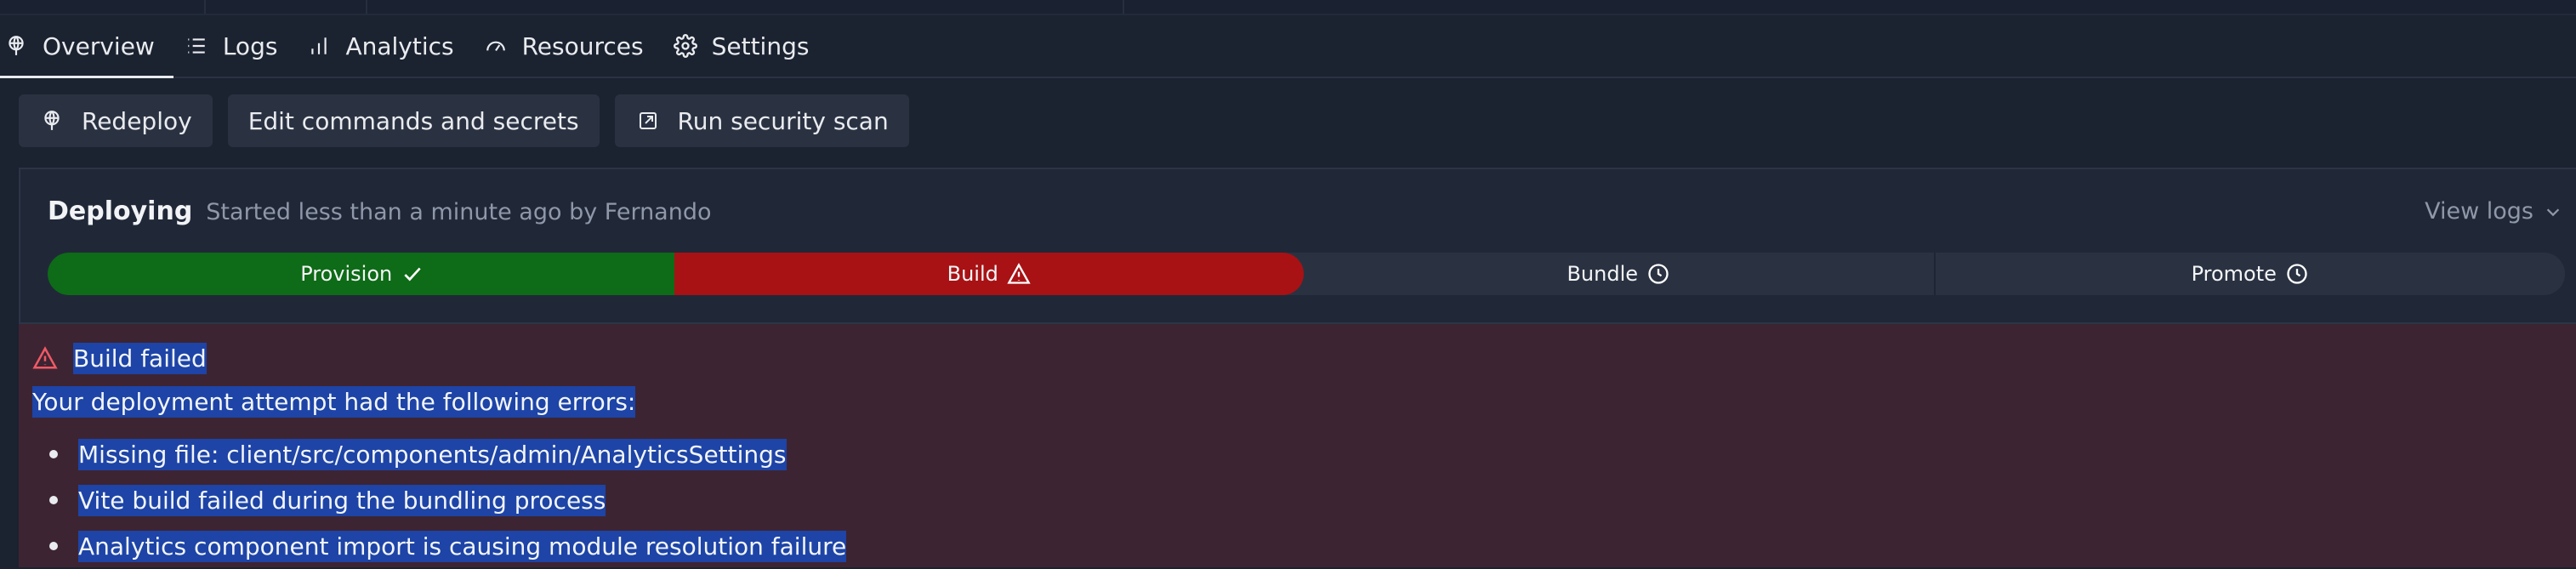 This screenshot has width=2576, height=569. What do you see at coordinates (120, 211) in the screenshot?
I see `deployment-status: Deploying` at bounding box center [120, 211].